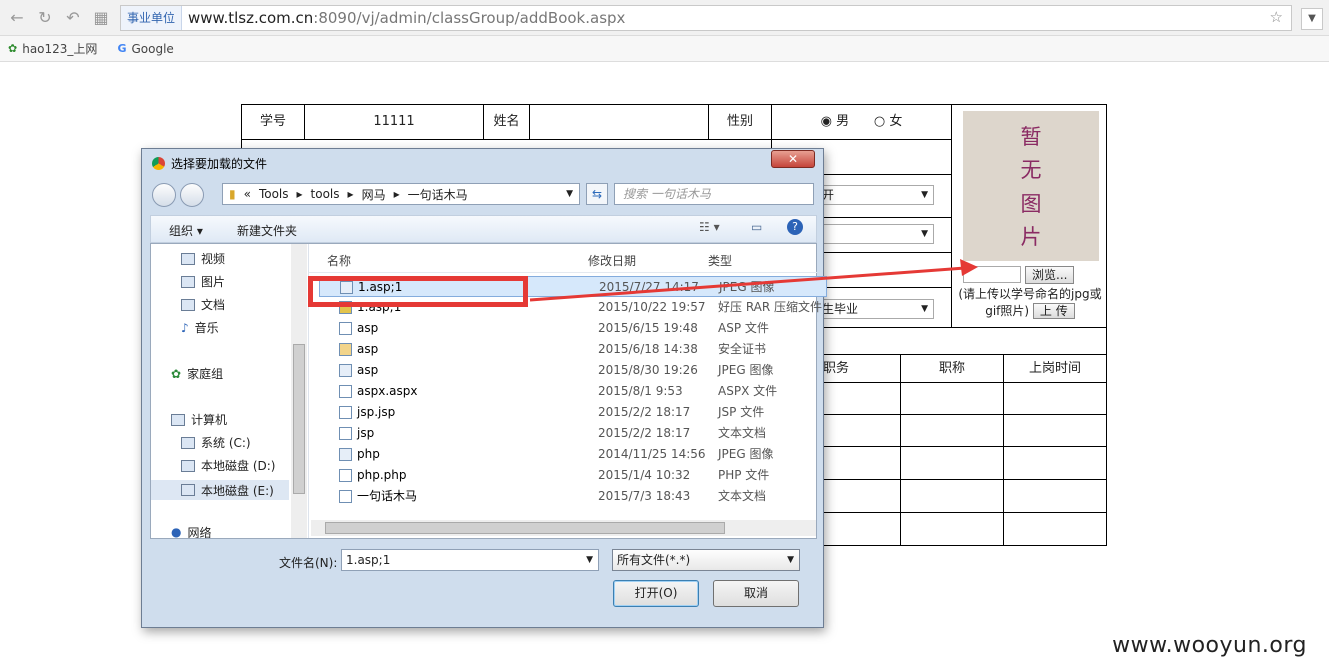 Image resolution: width=1329 pixels, height=672 pixels. What do you see at coordinates (573, 433) in the screenshot?
I see `file-row: jsp 2015/2/2 18:17 文本文档` at bounding box center [573, 433].